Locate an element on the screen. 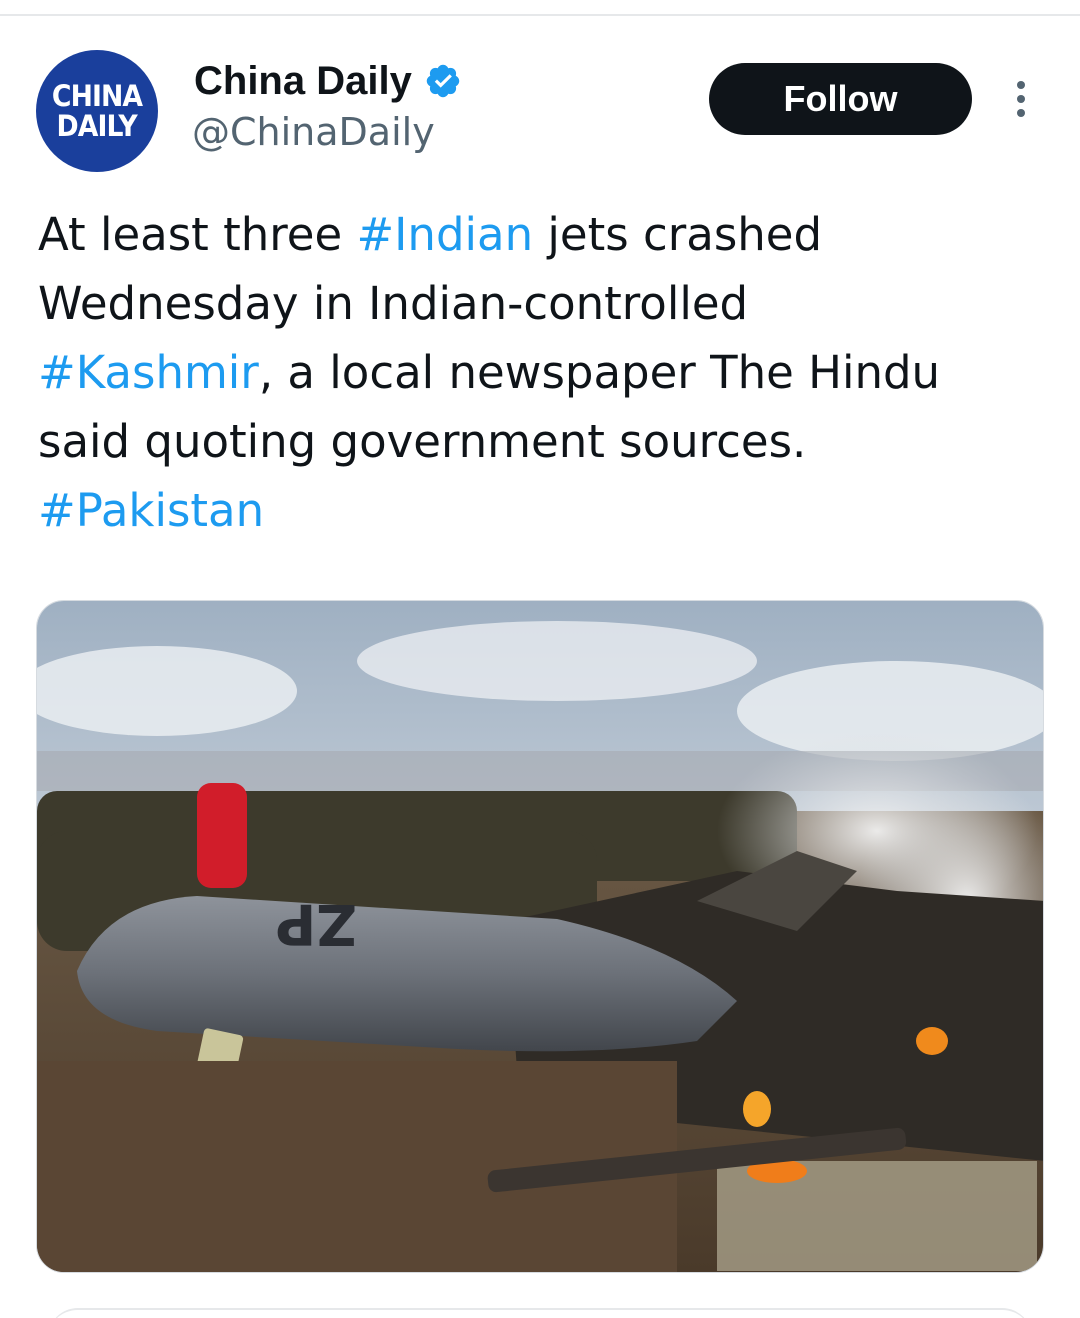  tweet-text-line: #Kashmir, a local newspaper The Hindu is located at coordinates (543, 372).